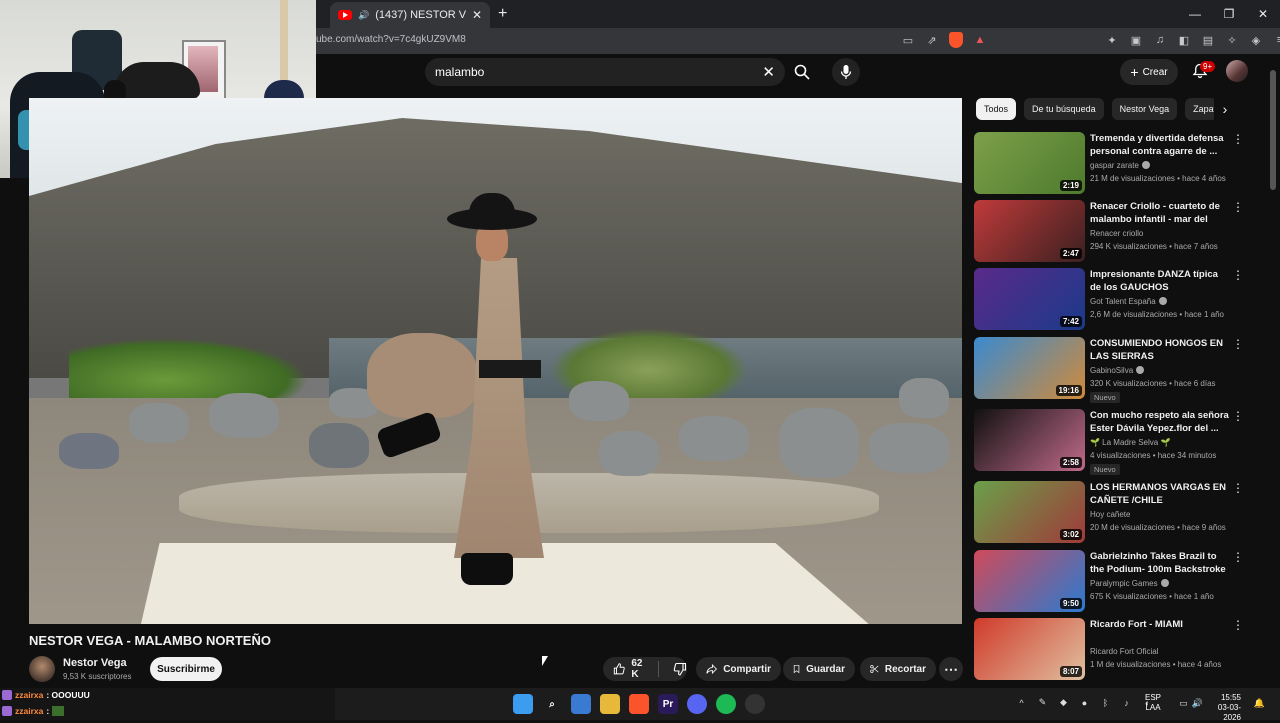 This screenshot has height=723, width=1280. Describe the element at coordinates (610, 704) in the screenshot. I see `folder-icon` at that location.